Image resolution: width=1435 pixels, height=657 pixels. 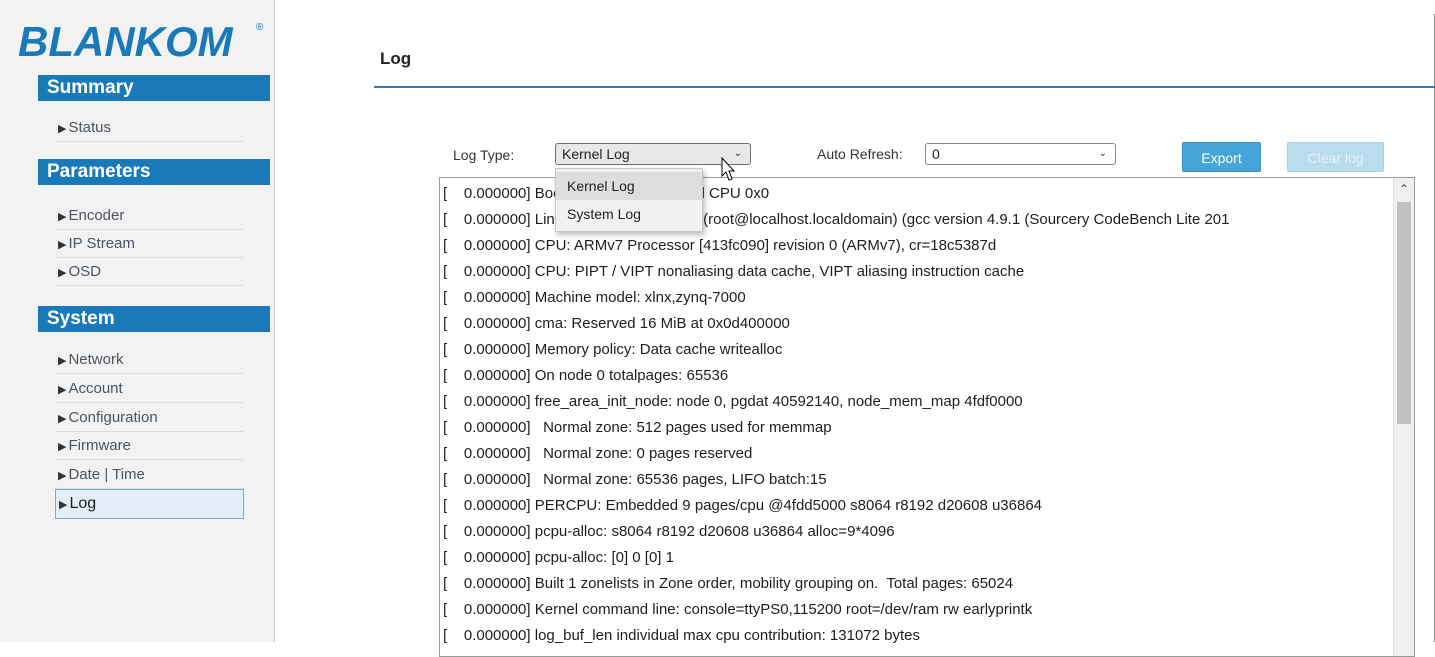 I want to click on log-line: [ 0.000000] pcpu-alloc: [0] 0 [0] 1, so click(x=558, y=557).